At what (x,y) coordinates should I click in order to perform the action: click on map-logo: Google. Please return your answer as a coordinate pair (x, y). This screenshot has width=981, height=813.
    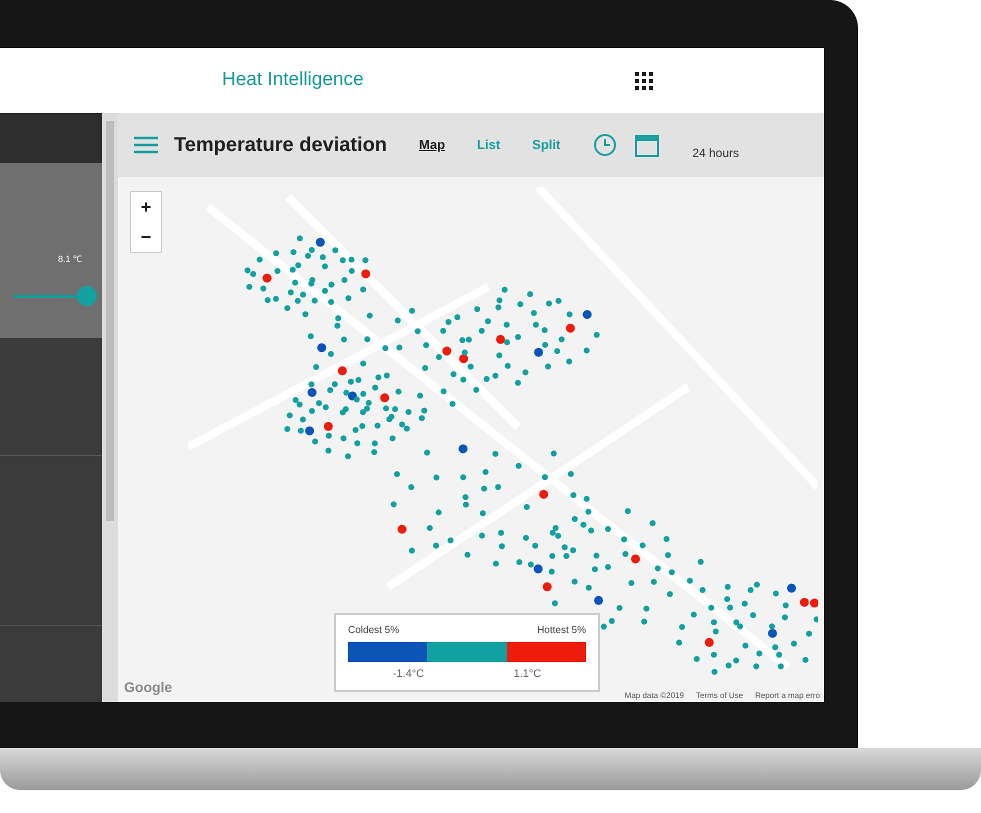
    Looking at the image, I should click on (148, 687).